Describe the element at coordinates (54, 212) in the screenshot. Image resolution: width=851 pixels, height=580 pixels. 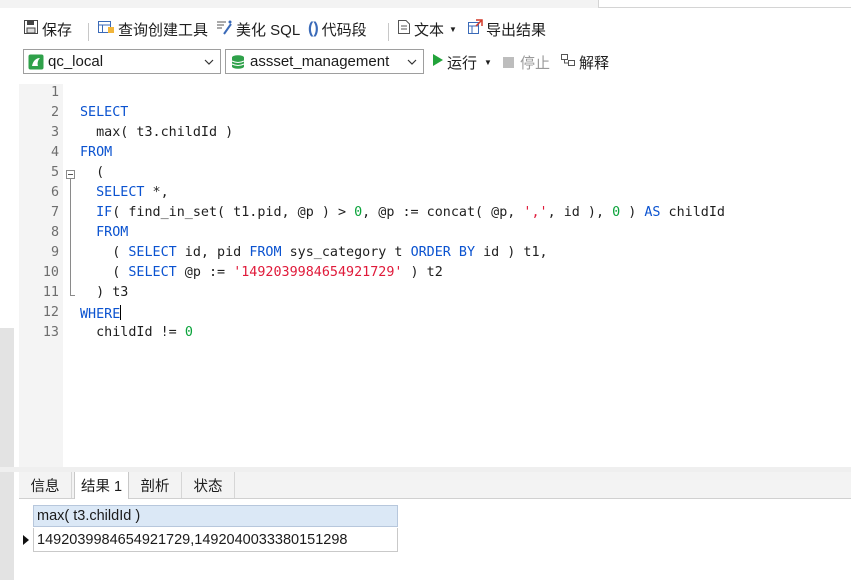
I see `line-number: 7` at that location.